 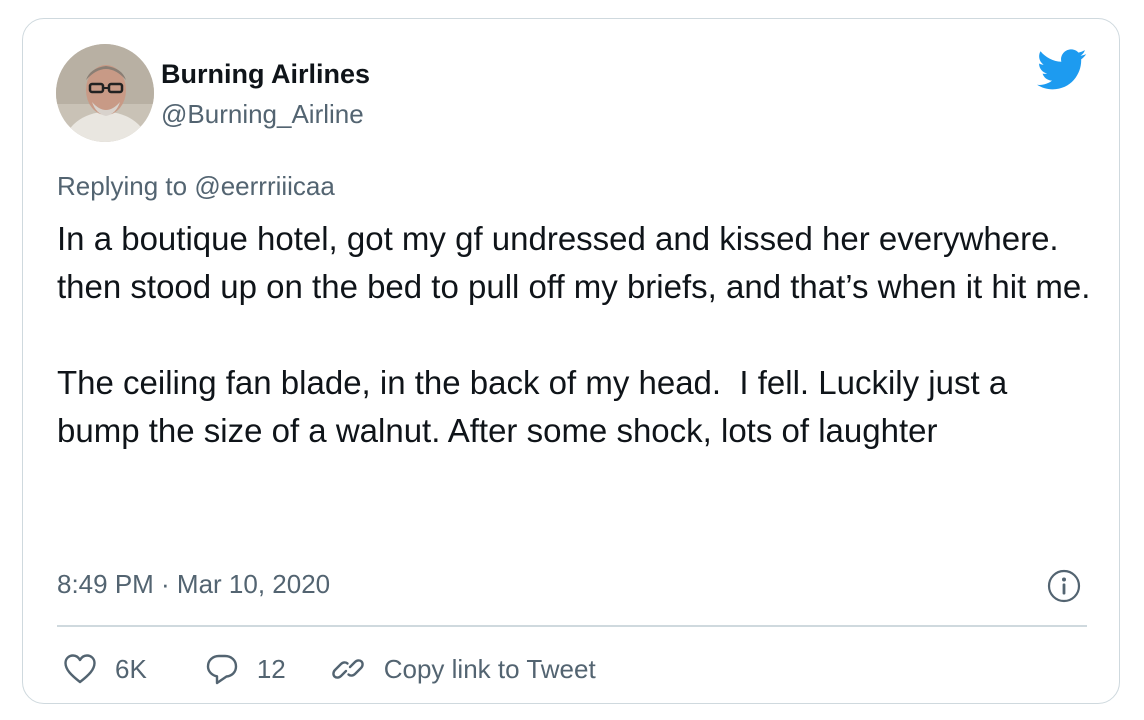 I want to click on copy-link-button: Copy link to Tweet, so click(x=463, y=669).